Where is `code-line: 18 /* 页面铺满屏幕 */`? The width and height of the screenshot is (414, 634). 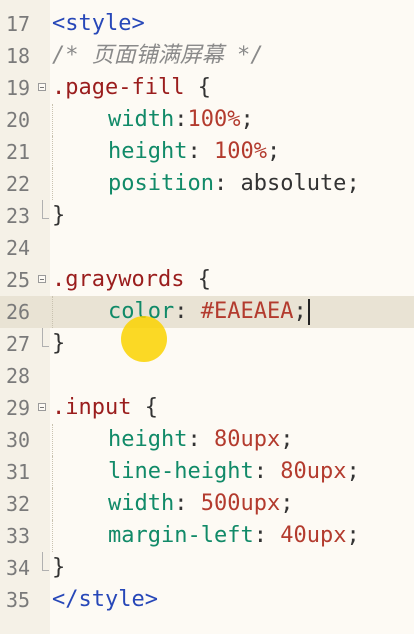 code-line: 18 /* 页面铺满屏幕 */ is located at coordinates (207, 56).